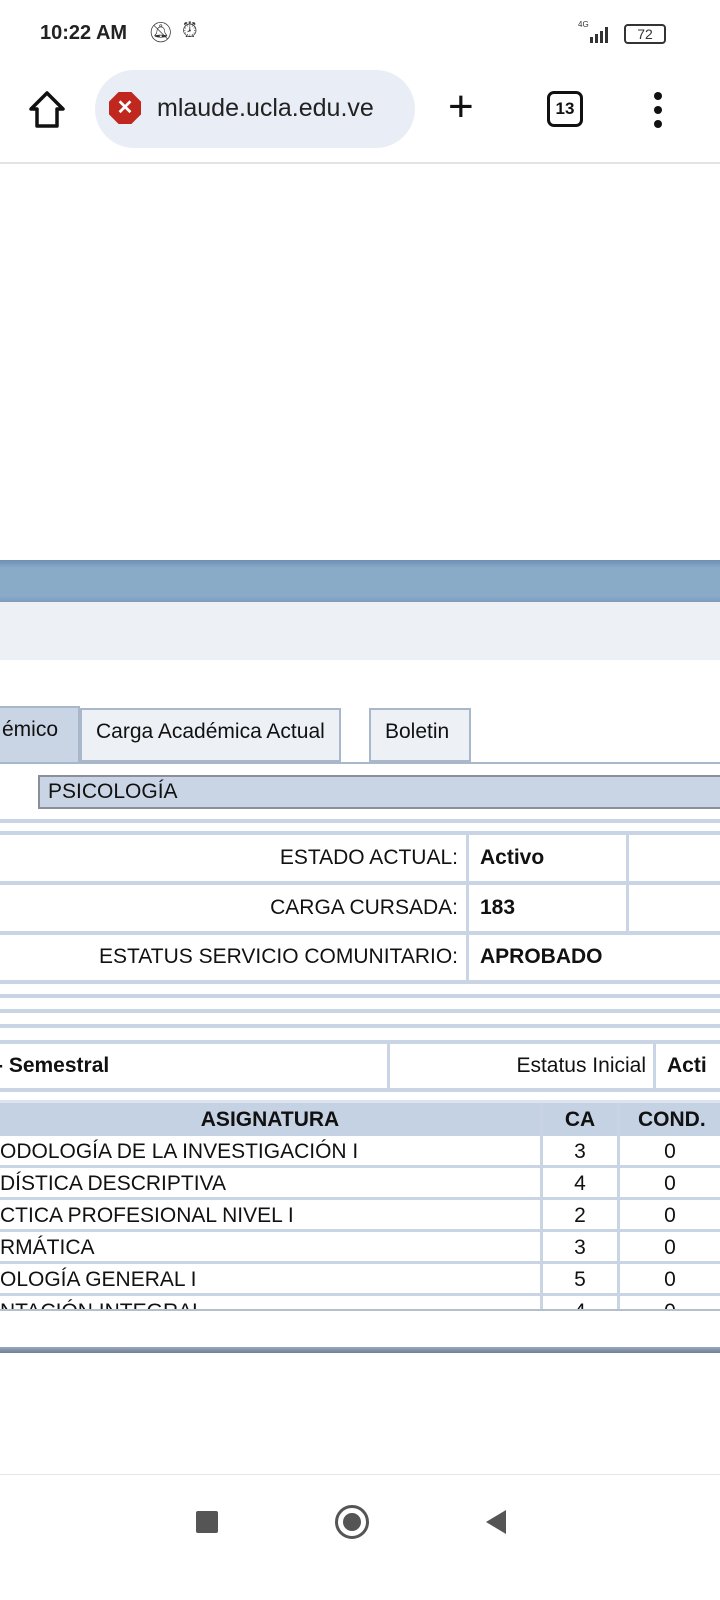 The image size is (720, 1600). What do you see at coordinates (645, 34) in the screenshot?
I see `battery-icon: 72` at bounding box center [645, 34].